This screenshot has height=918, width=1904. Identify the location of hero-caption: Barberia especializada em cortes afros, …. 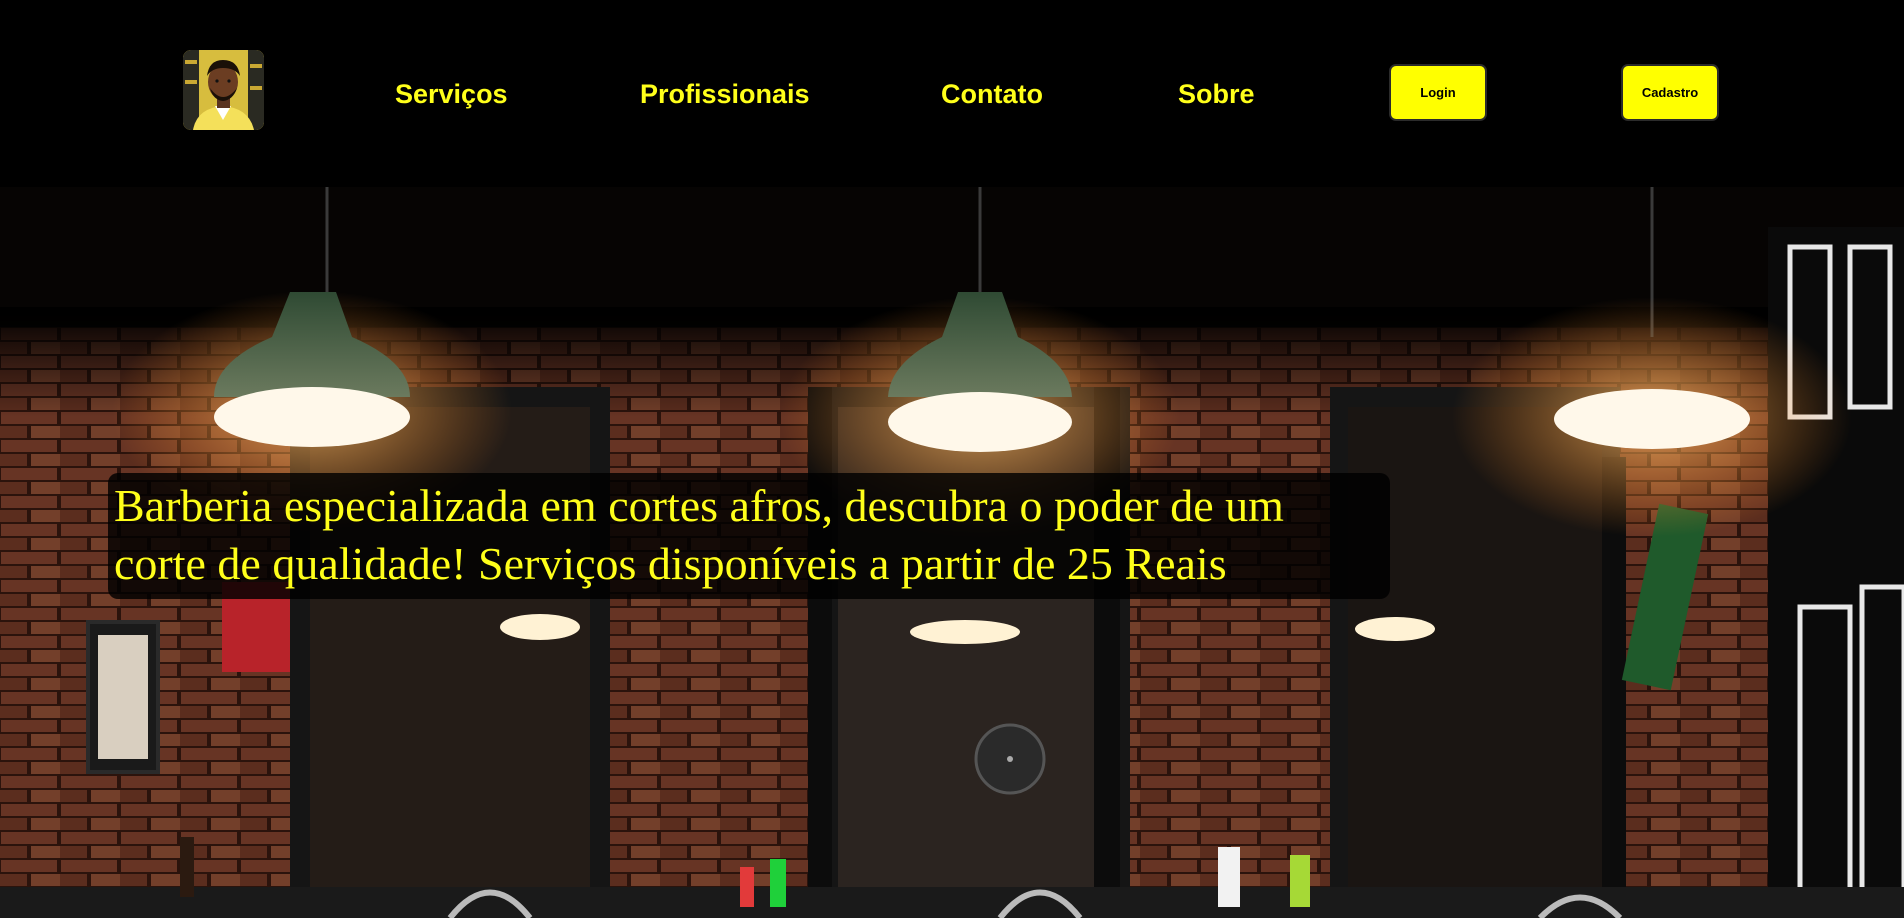
(749, 536).